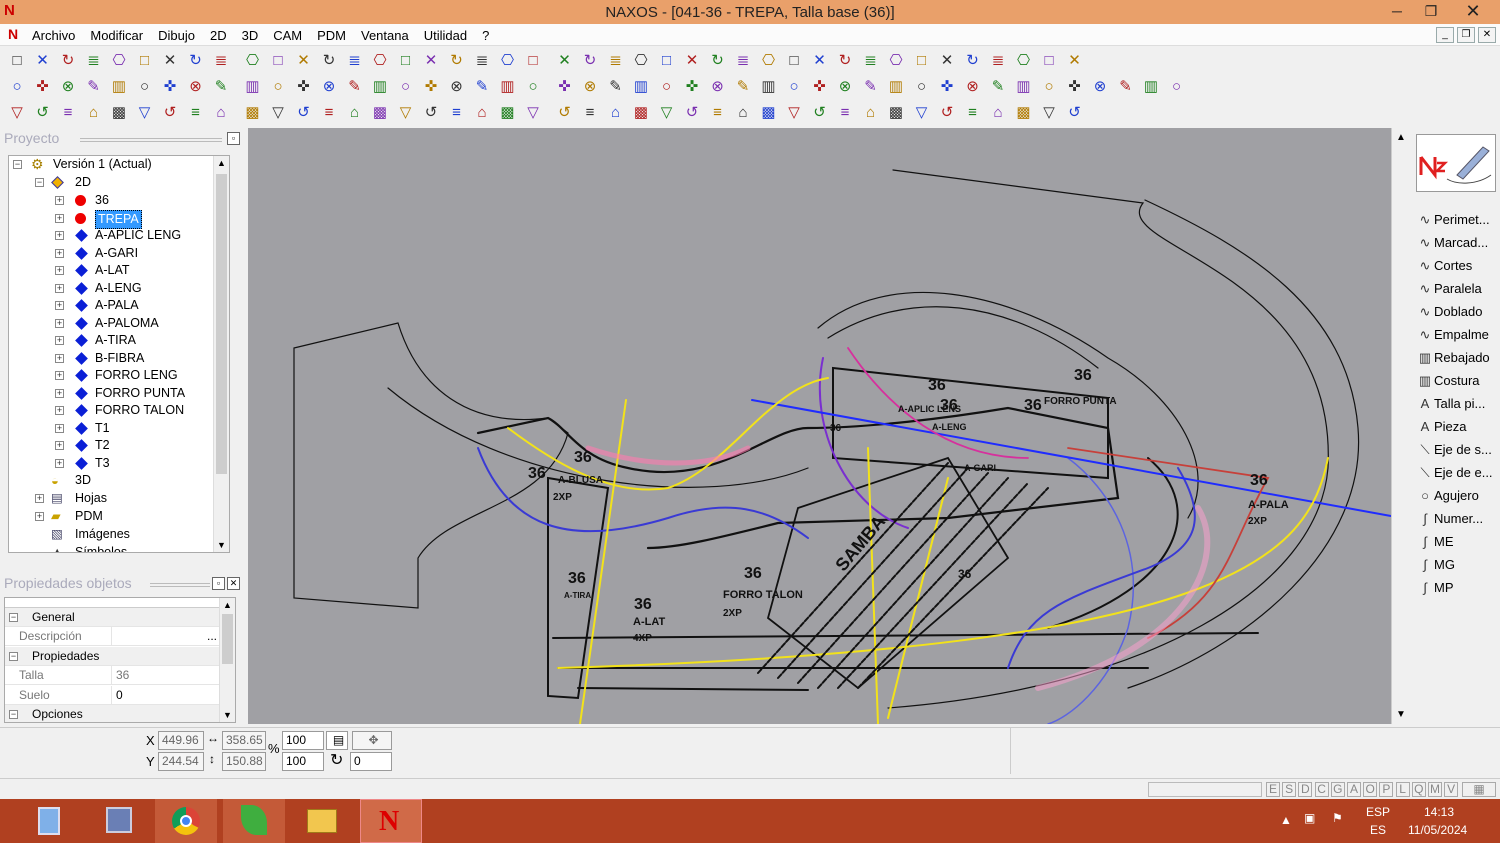  I want to click on status-toggle-l: L, so click(1402, 789).